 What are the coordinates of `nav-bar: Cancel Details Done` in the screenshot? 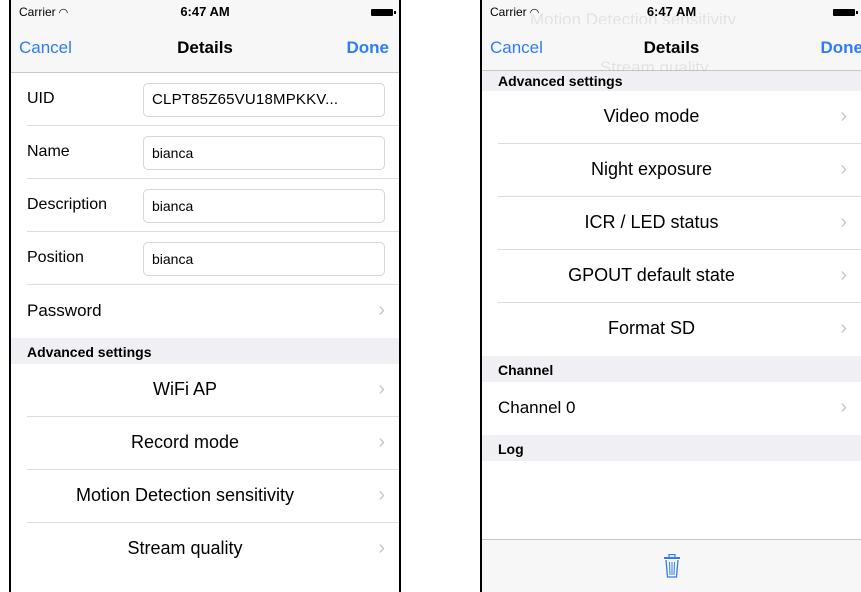 It's located at (205, 48).